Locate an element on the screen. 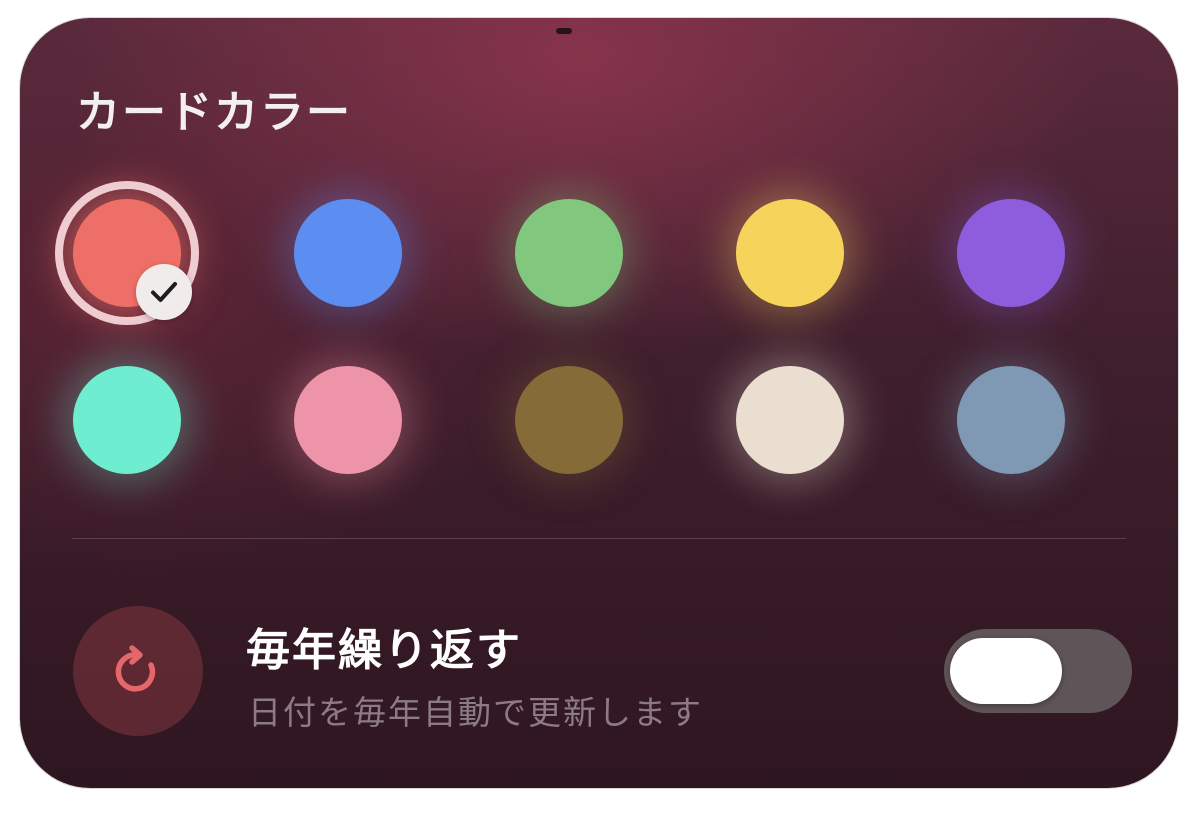 The width and height of the screenshot is (1201, 822). repeat-yearly-description: 日付を毎年自動で更新します is located at coordinates (475, 712).